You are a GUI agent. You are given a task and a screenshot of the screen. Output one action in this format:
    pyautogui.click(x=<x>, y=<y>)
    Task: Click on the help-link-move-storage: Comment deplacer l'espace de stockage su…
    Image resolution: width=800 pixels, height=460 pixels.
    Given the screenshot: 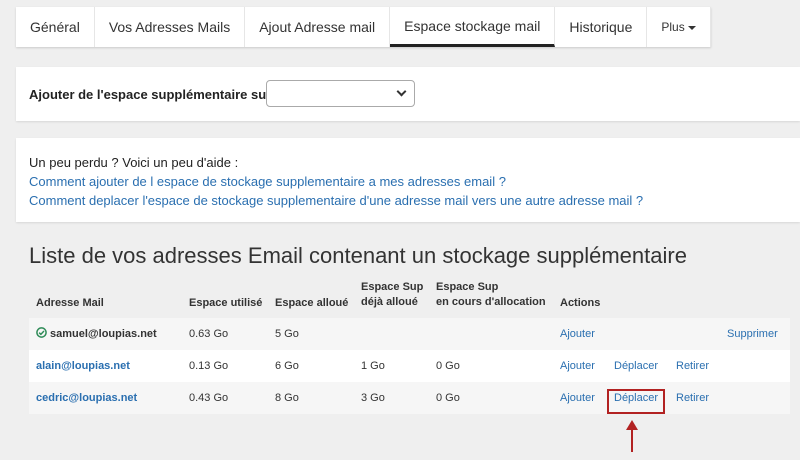 What is the action you would take?
    pyautogui.click(x=408, y=200)
    